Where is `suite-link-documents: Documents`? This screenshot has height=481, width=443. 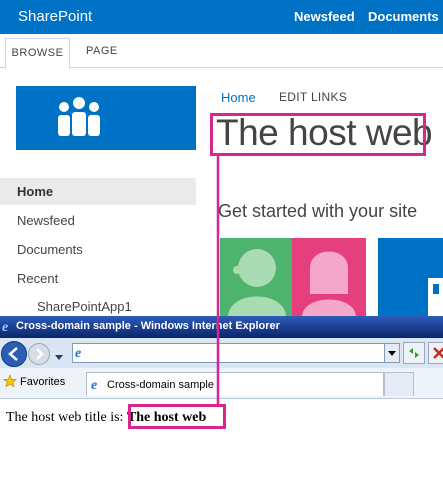
suite-link-documents: Documents is located at coordinates (403, 16).